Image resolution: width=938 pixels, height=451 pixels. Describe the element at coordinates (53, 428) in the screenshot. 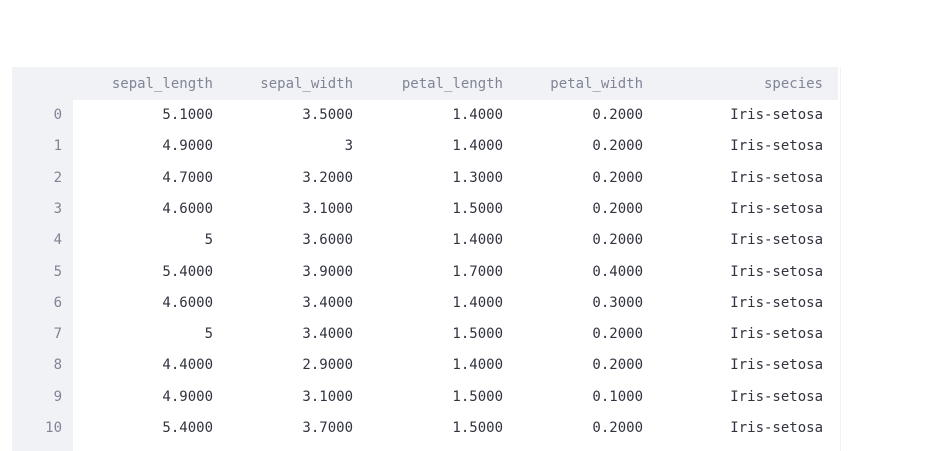

I see `row-index: 10` at that location.